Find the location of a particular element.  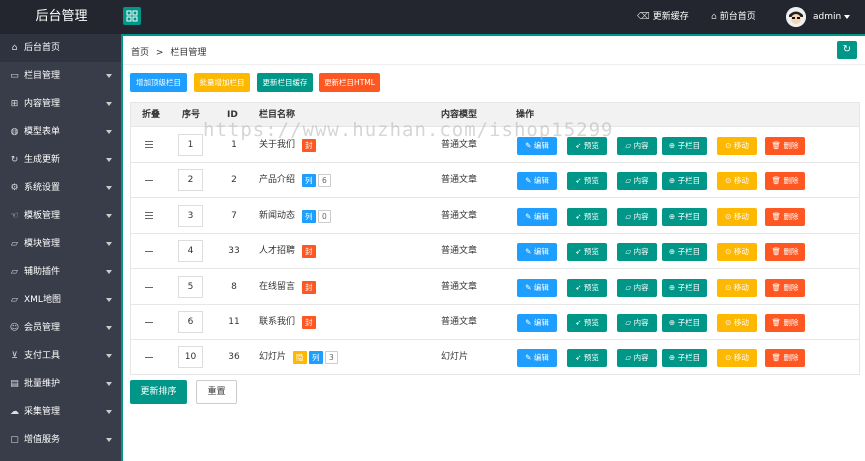

sidebar-item: ⌂ 后台首页 is located at coordinates (60, 48).